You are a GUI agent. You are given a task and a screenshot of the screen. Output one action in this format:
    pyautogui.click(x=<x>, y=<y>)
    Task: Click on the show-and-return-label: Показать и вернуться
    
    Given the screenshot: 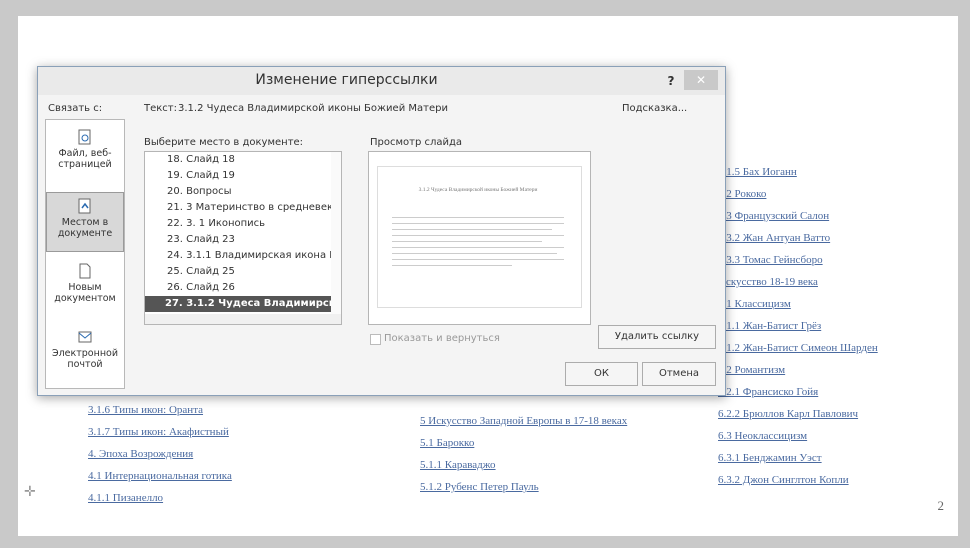 What is the action you would take?
    pyautogui.click(x=442, y=338)
    